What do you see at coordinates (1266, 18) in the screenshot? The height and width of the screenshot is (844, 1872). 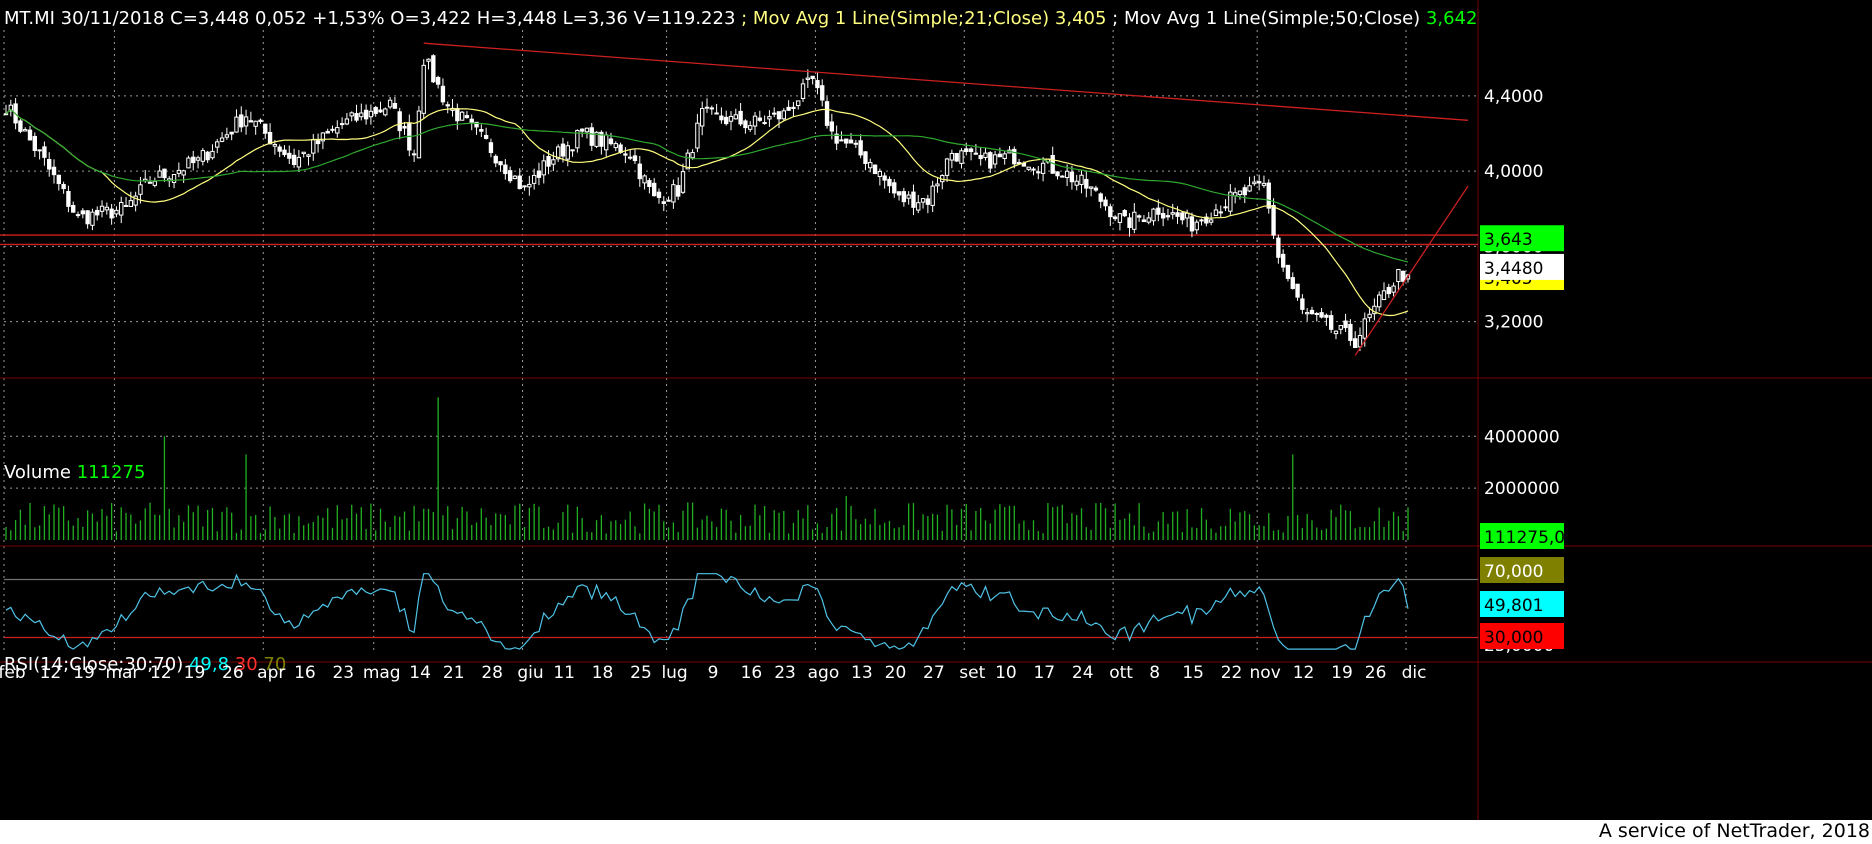 I see `ma50-label: ; Mov Avg 1 Line(Simple;50;Close)` at bounding box center [1266, 18].